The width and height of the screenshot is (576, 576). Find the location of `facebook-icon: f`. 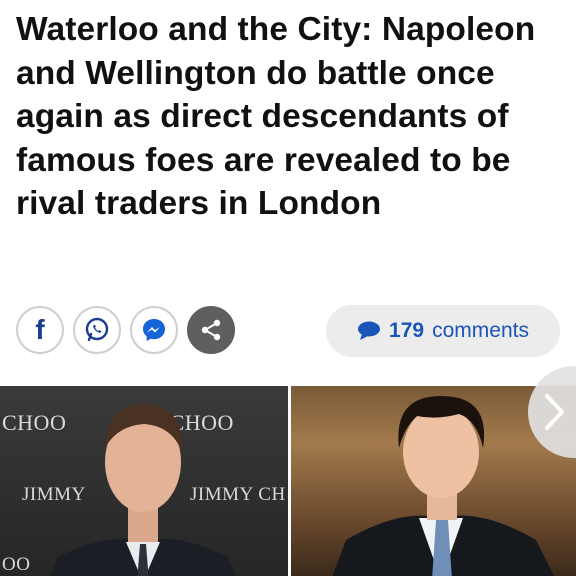

facebook-icon: f is located at coordinates (40, 329).